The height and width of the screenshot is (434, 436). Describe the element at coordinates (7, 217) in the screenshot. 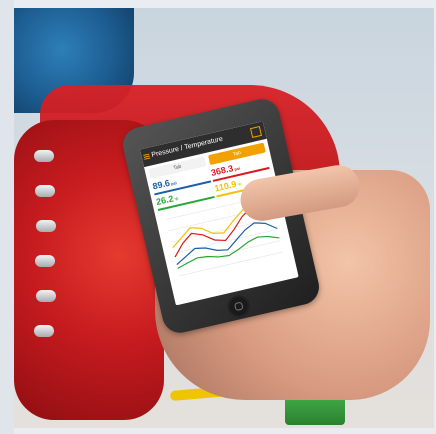

I see `left-border` at that location.